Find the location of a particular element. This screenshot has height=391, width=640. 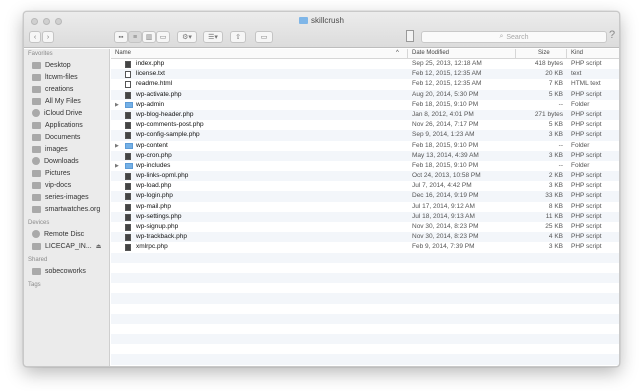

document-icon is located at coordinates (410, 36).